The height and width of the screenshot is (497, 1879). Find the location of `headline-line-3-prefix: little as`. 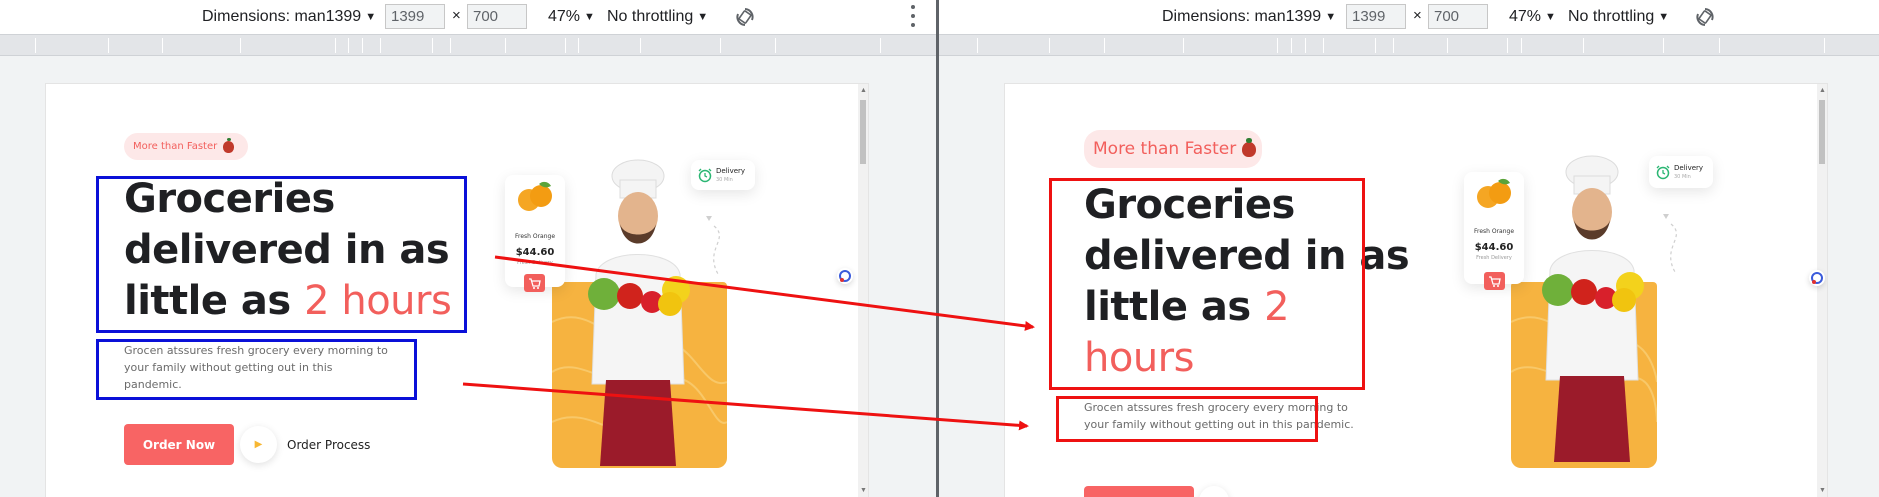

headline-line-3-prefix: little as is located at coordinates (1167, 307).